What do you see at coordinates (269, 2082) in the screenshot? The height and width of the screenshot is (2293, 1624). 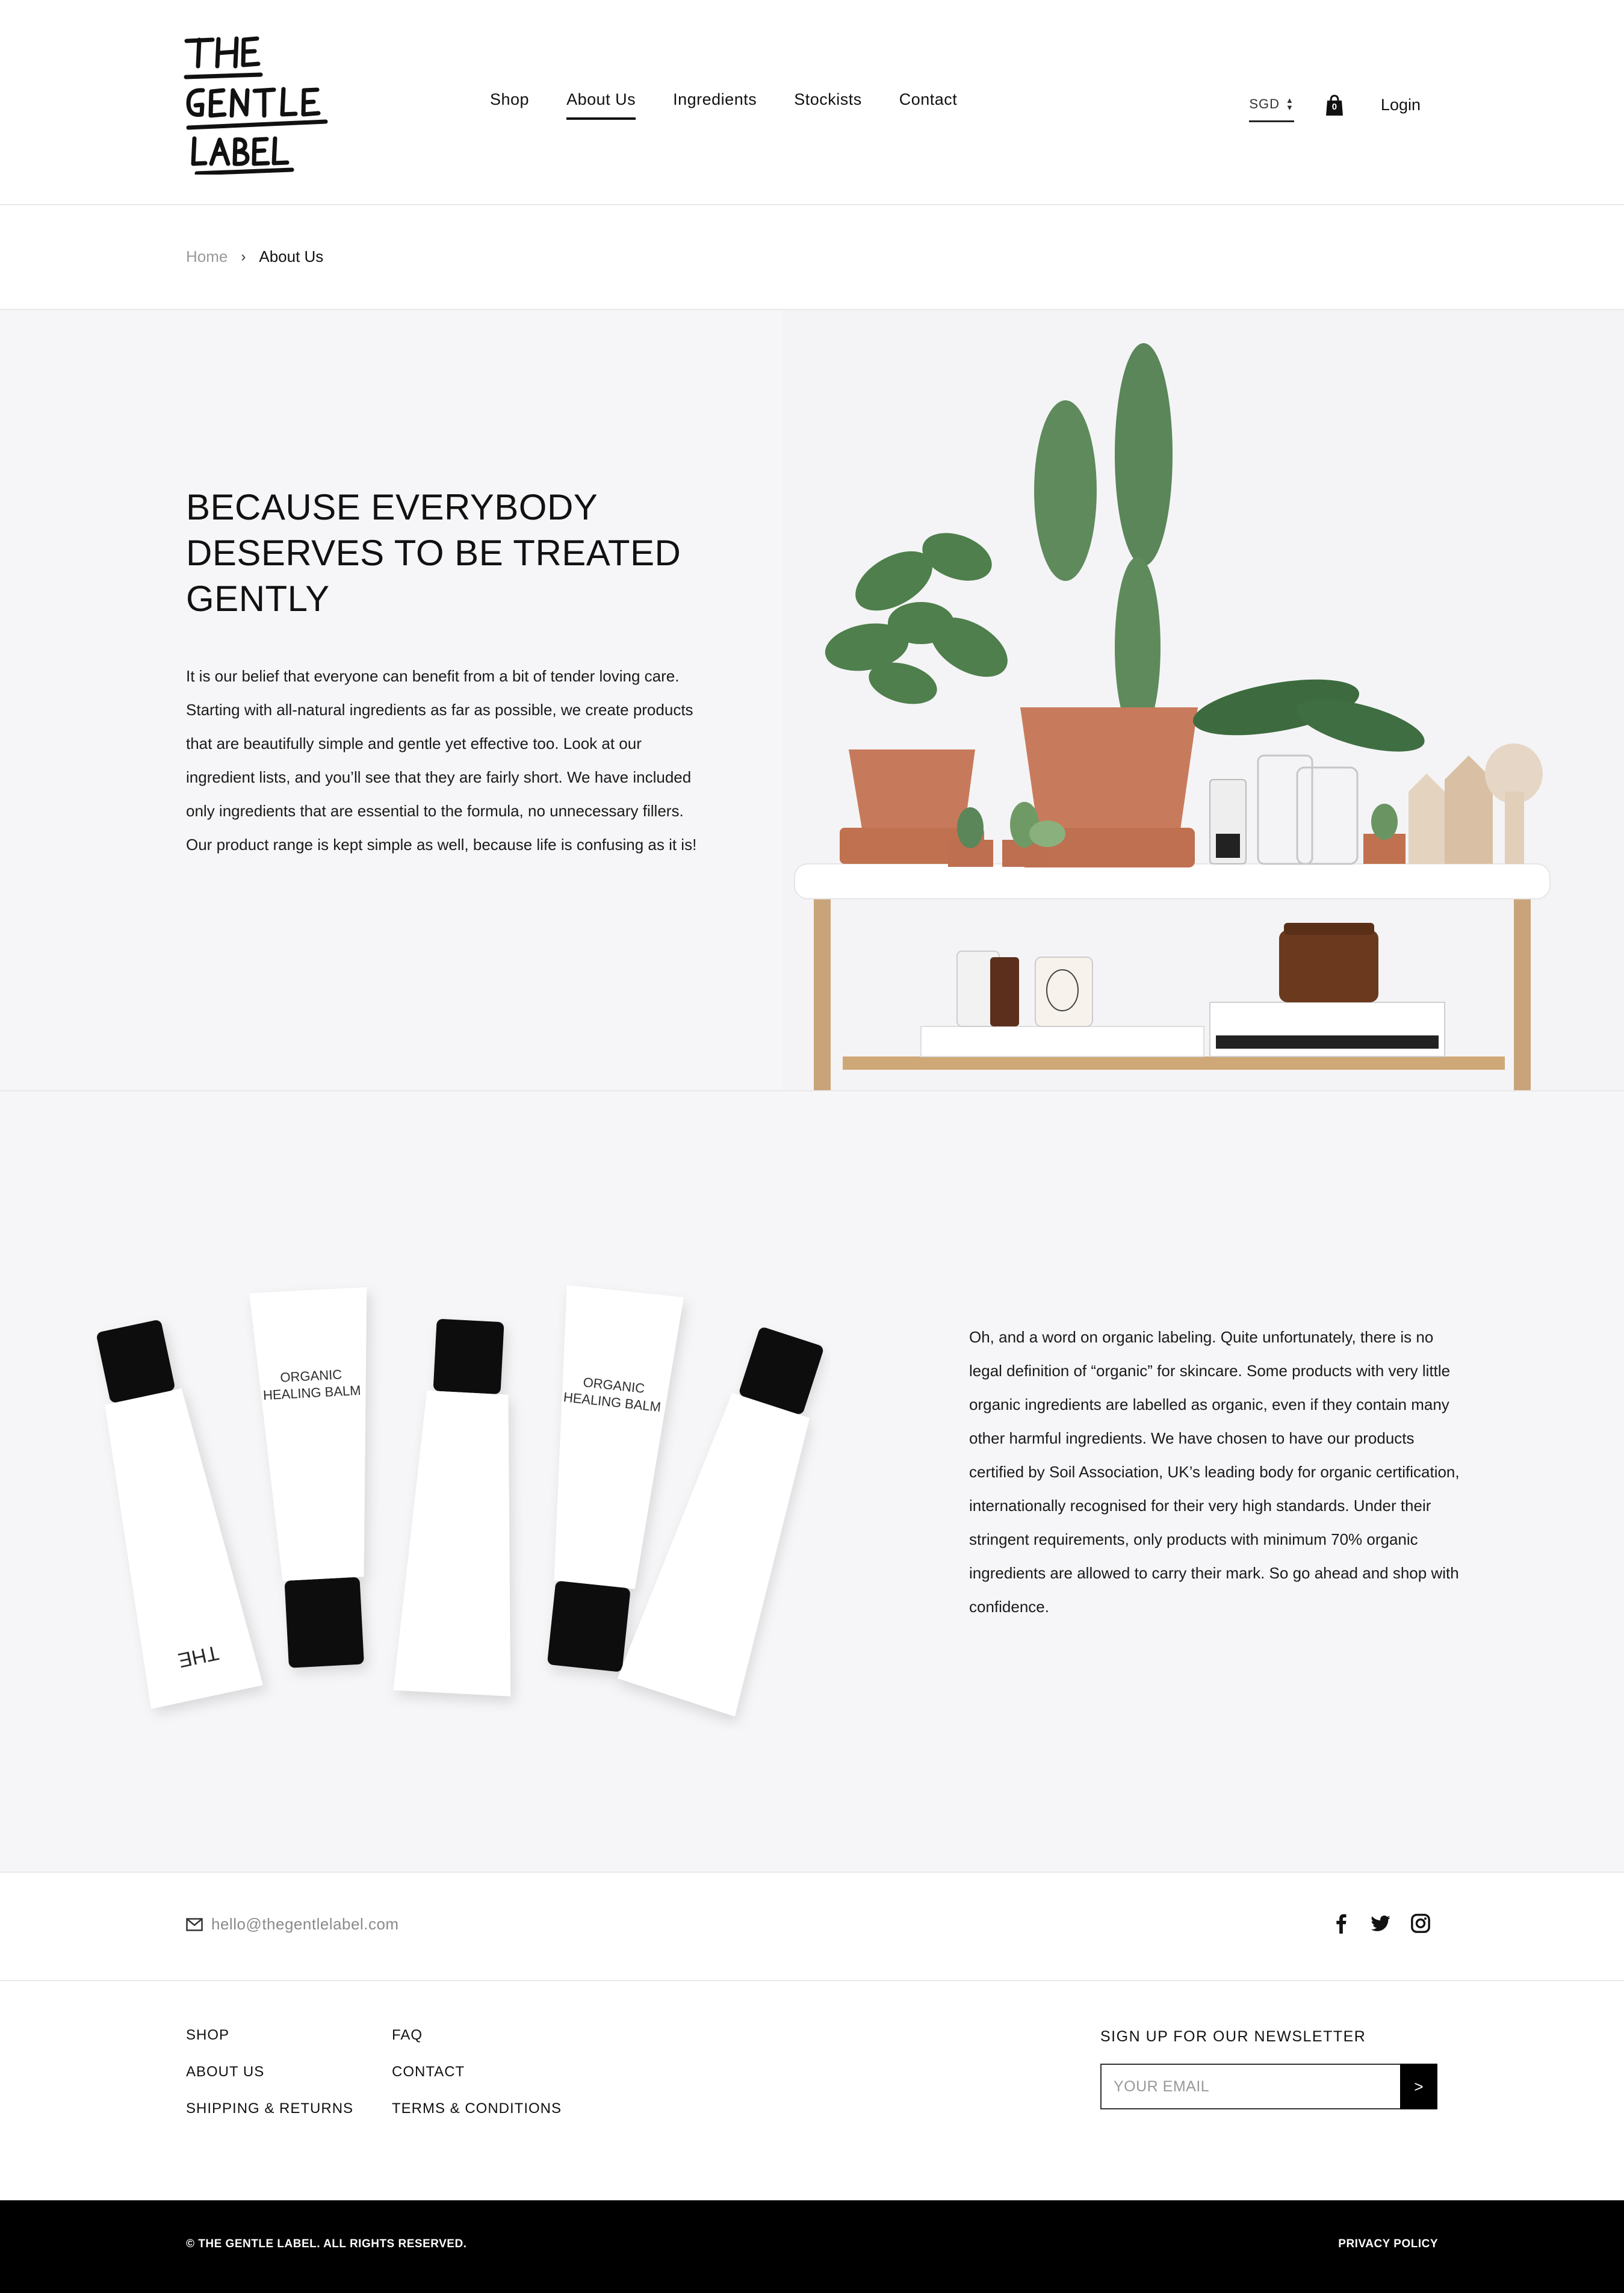 I see `footer-column-1: SHOP ABOUT US SHIPPING & RETURNS` at bounding box center [269, 2082].